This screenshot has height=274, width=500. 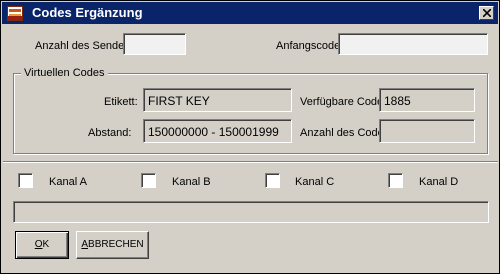 I want to click on separator, so click(x=250, y=162).